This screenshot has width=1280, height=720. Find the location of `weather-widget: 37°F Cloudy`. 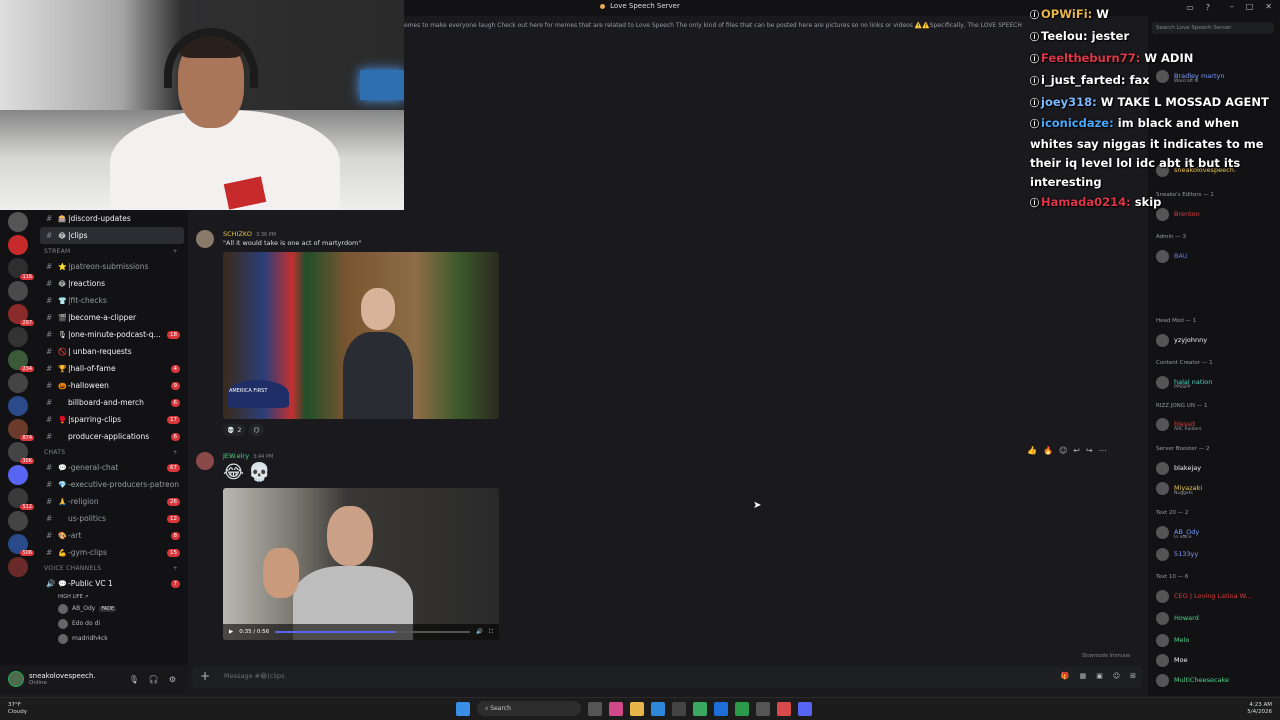

weather-widget: 37°F Cloudy is located at coordinates (17, 709).